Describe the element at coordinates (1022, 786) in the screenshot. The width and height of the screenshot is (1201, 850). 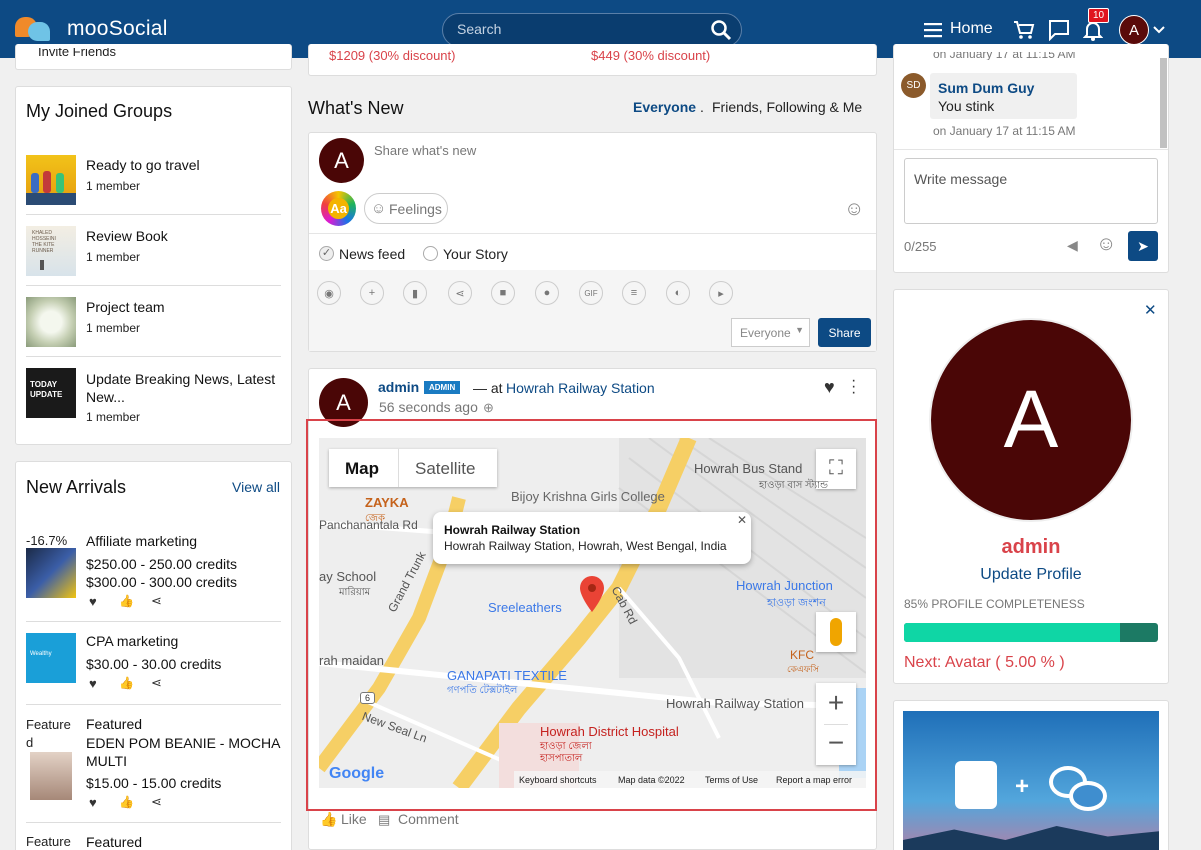
I see `plus-icon: +` at that location.